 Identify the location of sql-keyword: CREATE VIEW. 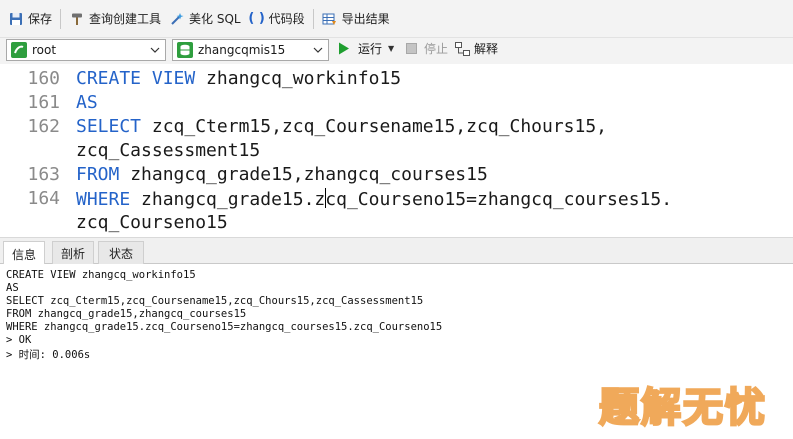
(136, 78).